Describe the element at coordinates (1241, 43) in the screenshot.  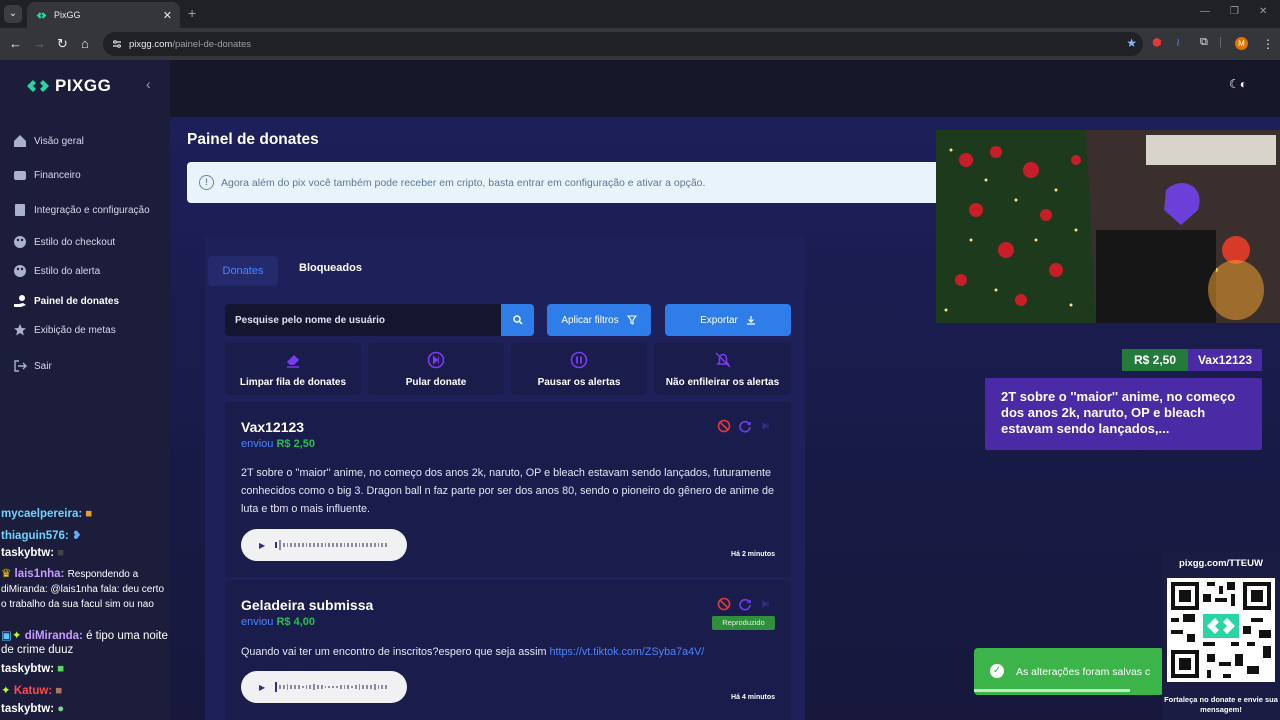
I see `profile-avatar: M` at that location.